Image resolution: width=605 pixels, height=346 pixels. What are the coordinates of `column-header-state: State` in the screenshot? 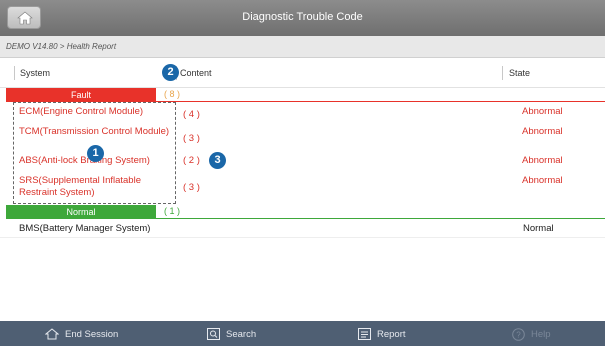 It's located at (520, 73).